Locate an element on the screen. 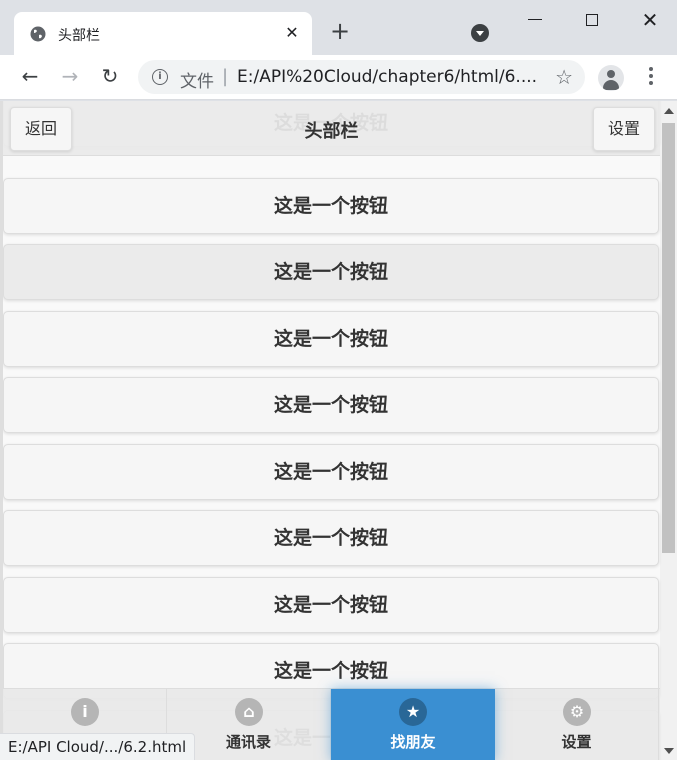  settings-button: 设置 is located at coordinates (623, 129).